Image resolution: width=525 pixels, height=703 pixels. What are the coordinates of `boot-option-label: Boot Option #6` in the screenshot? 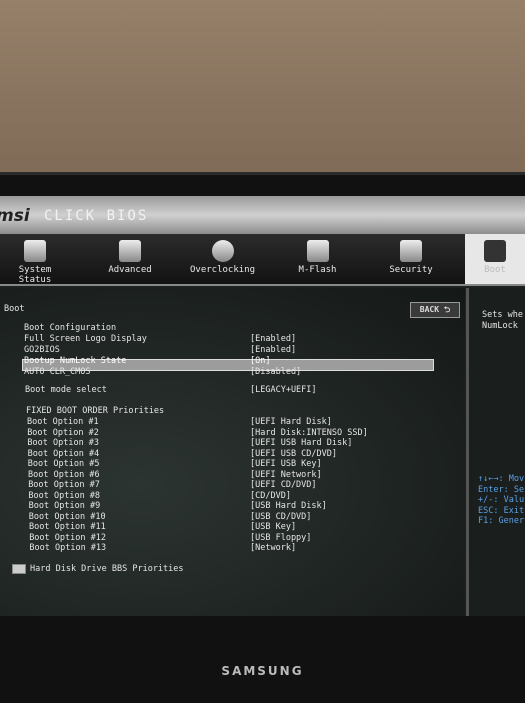 It's located at (64, 475).